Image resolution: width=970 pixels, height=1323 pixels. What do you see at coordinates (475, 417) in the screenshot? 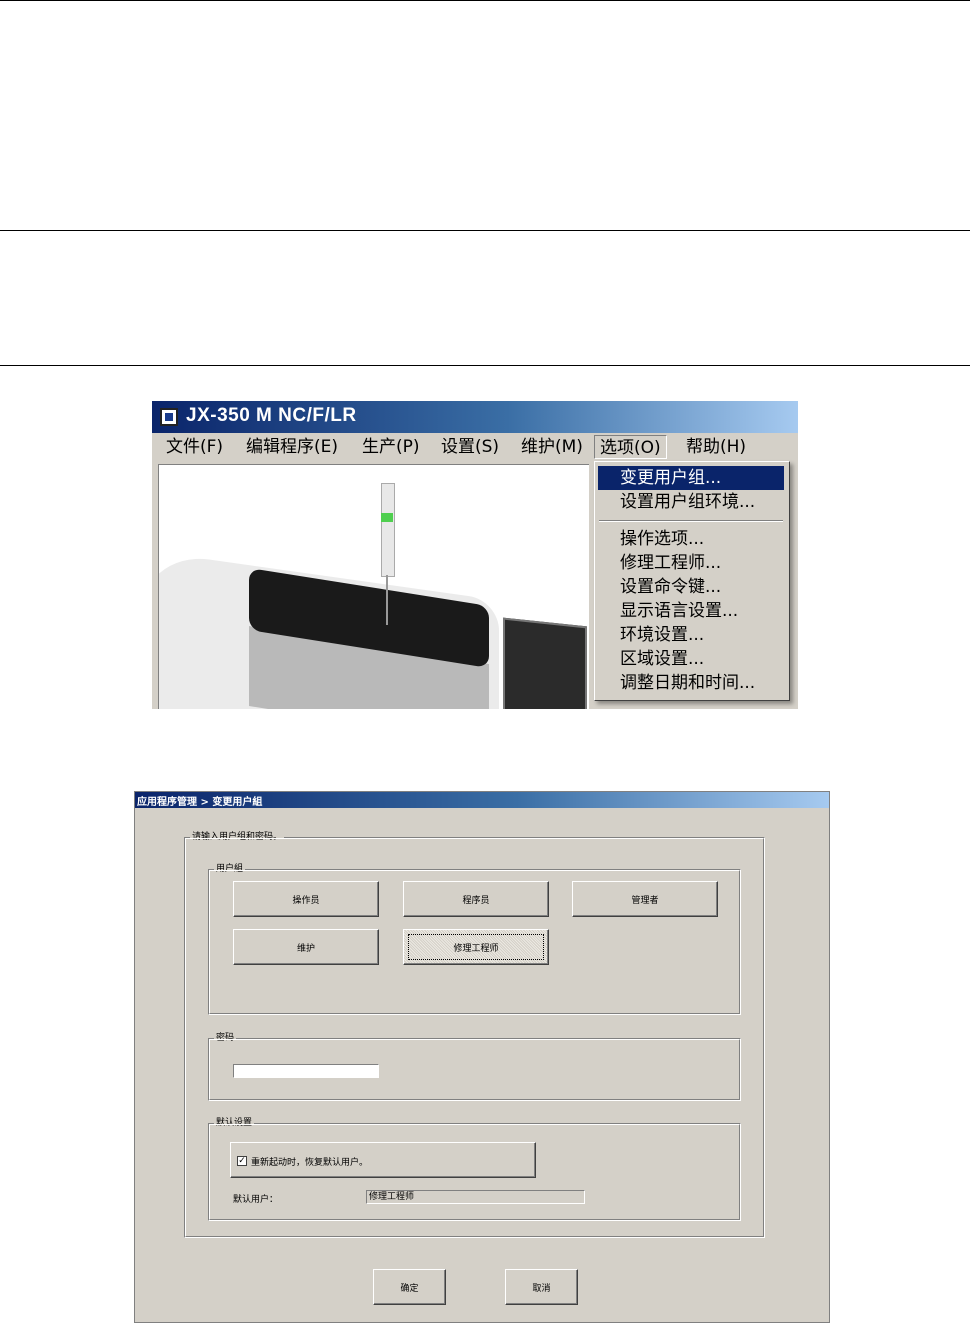
I see `app-title-bar: JX-350 M NC/F/LR` at bounding box center [475, 417].